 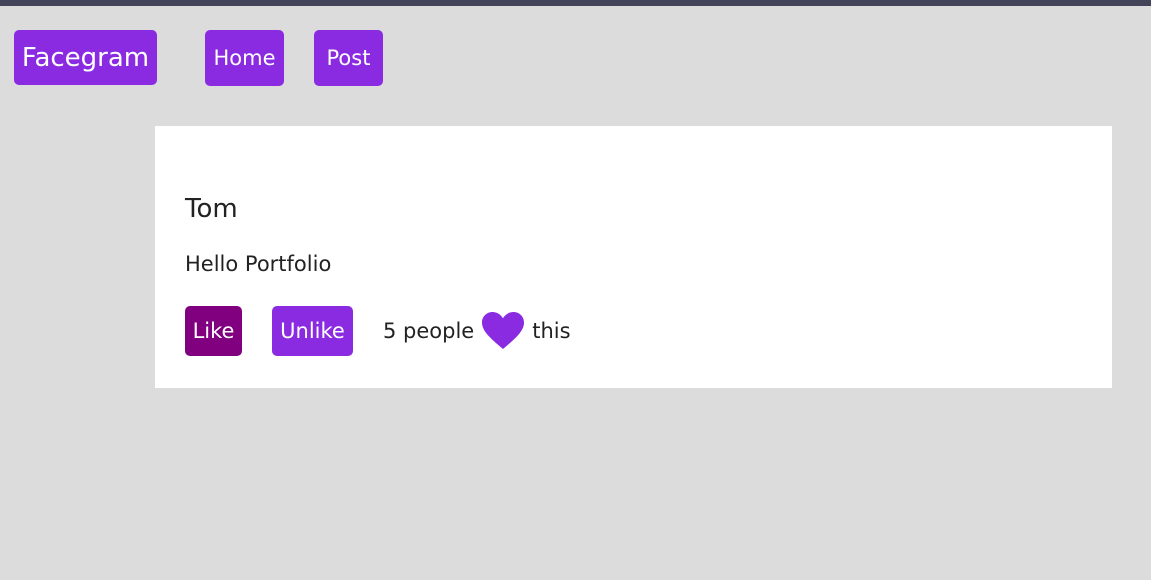 I want to click on likes-count-text: 5 people, so click(x=429, y=331).